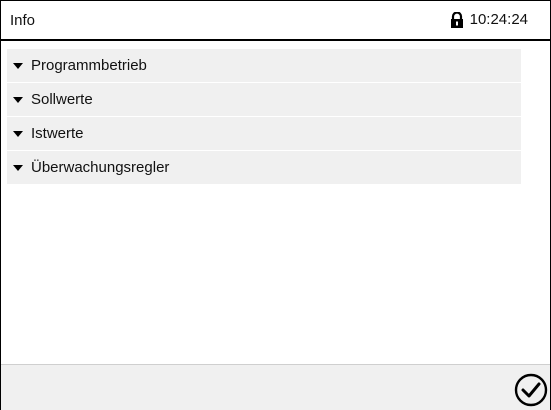 Image resolution: width=551 pixels, height=410 pixels. What do you see at coordinates (275, 387) in the screenshot?
I see `footer-bar` at bounding box center [275, 387].